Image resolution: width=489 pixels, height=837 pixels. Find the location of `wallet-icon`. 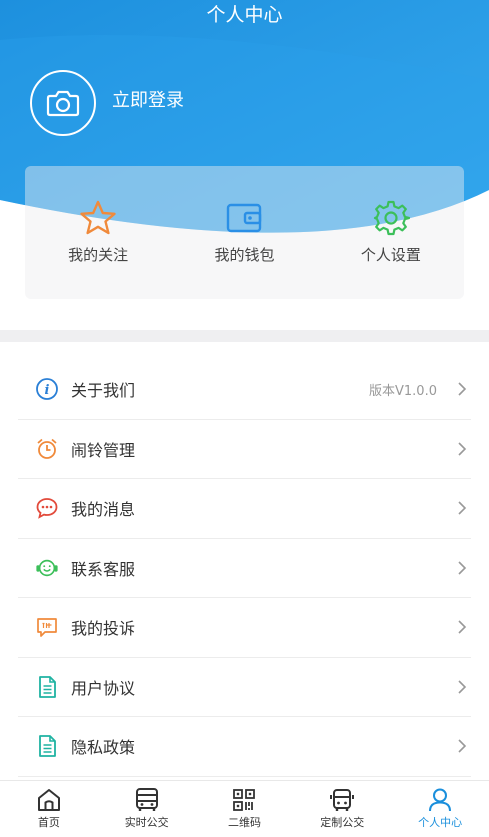

wallet-icon is located at coordinates (244, 218).